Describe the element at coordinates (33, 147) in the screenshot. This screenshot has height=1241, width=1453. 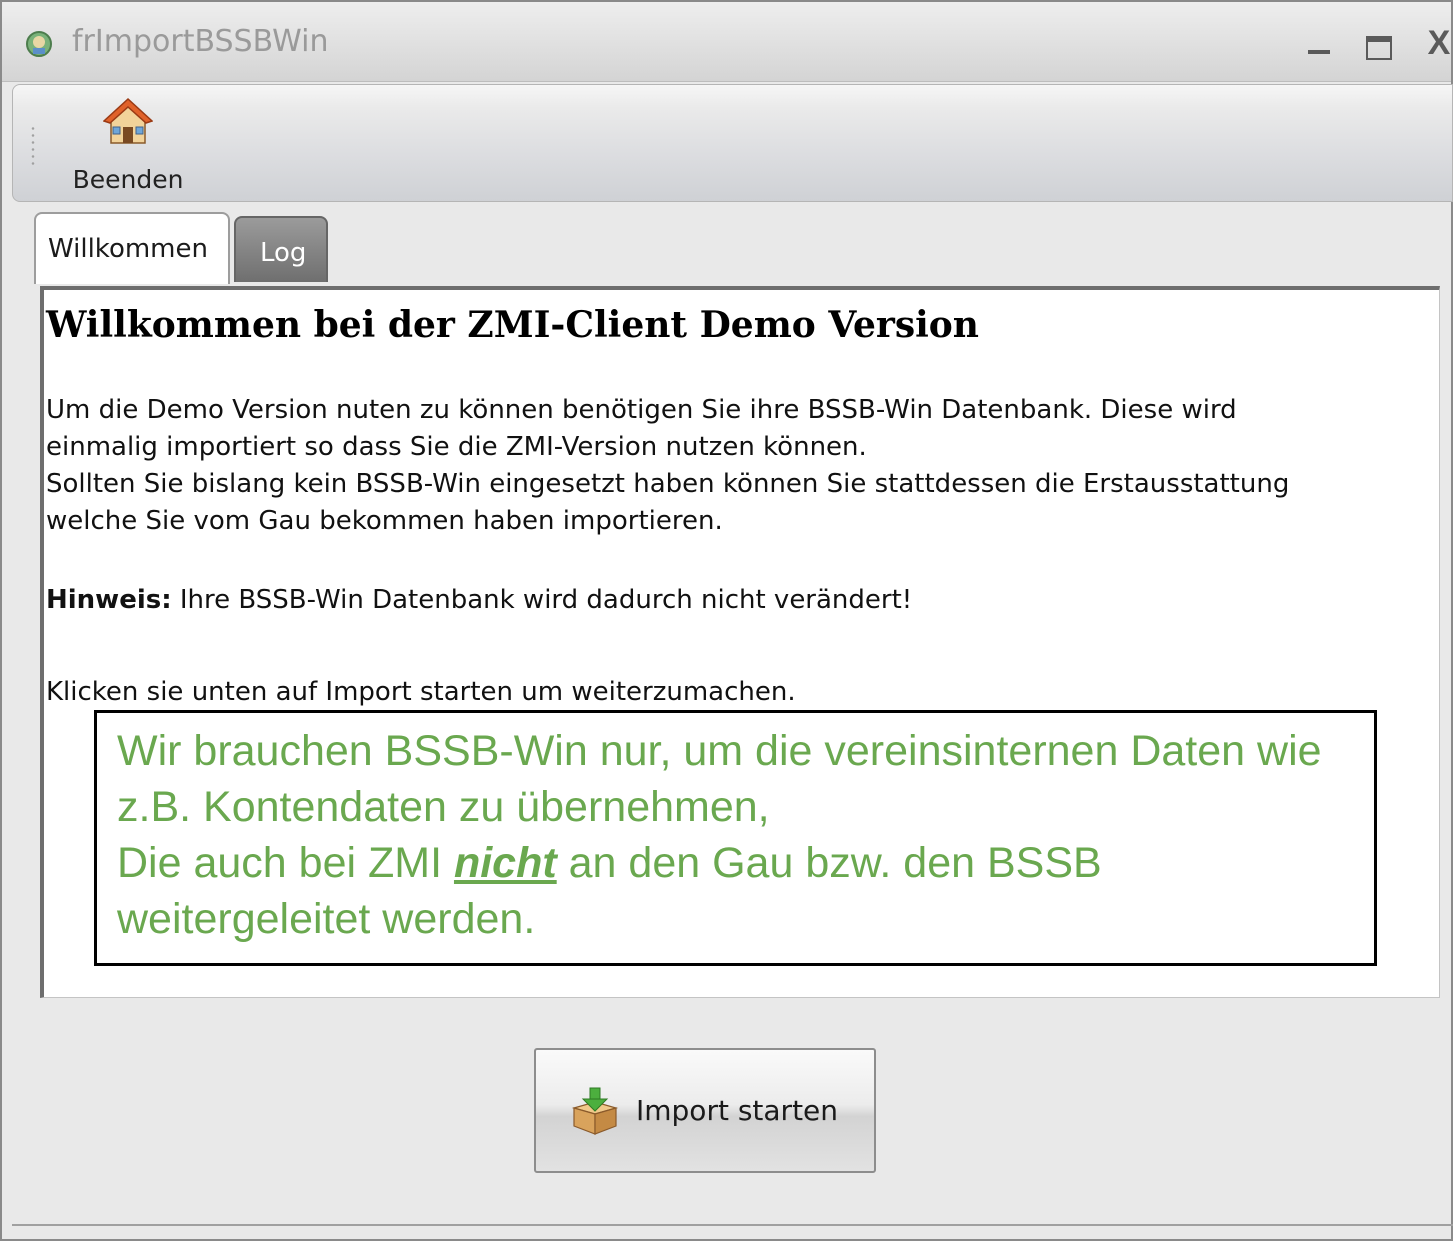
I see `toolbar-grip-handle` at that location.